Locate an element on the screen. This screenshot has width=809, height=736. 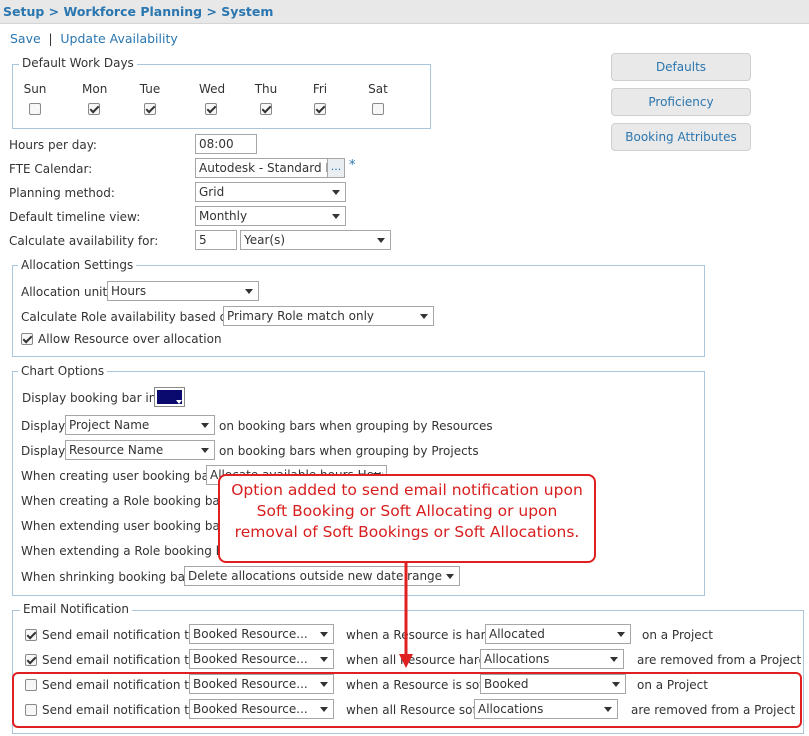
email-tail-label: are removed from a Project is located at coordinates (719, 660).